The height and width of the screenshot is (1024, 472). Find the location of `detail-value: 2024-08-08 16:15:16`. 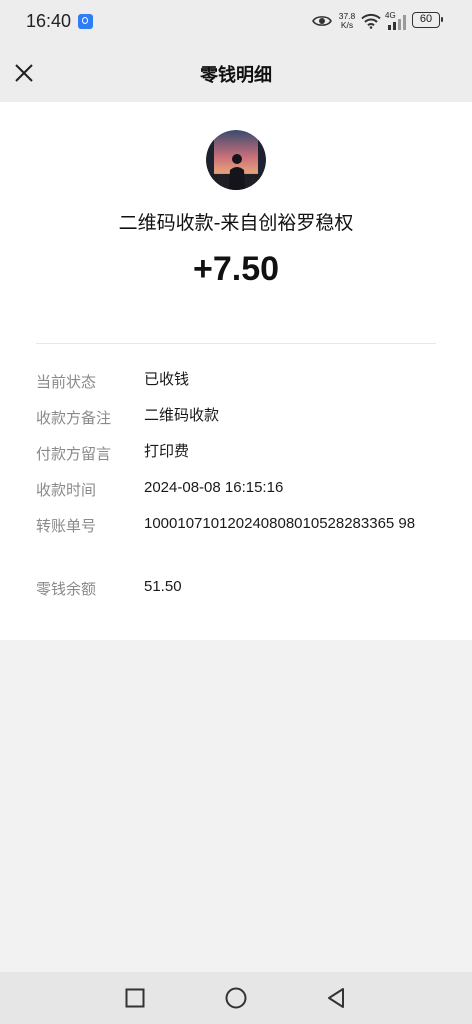

detail-value: 2024-08-08 16:15:16 is located at coordinates (214, 487).